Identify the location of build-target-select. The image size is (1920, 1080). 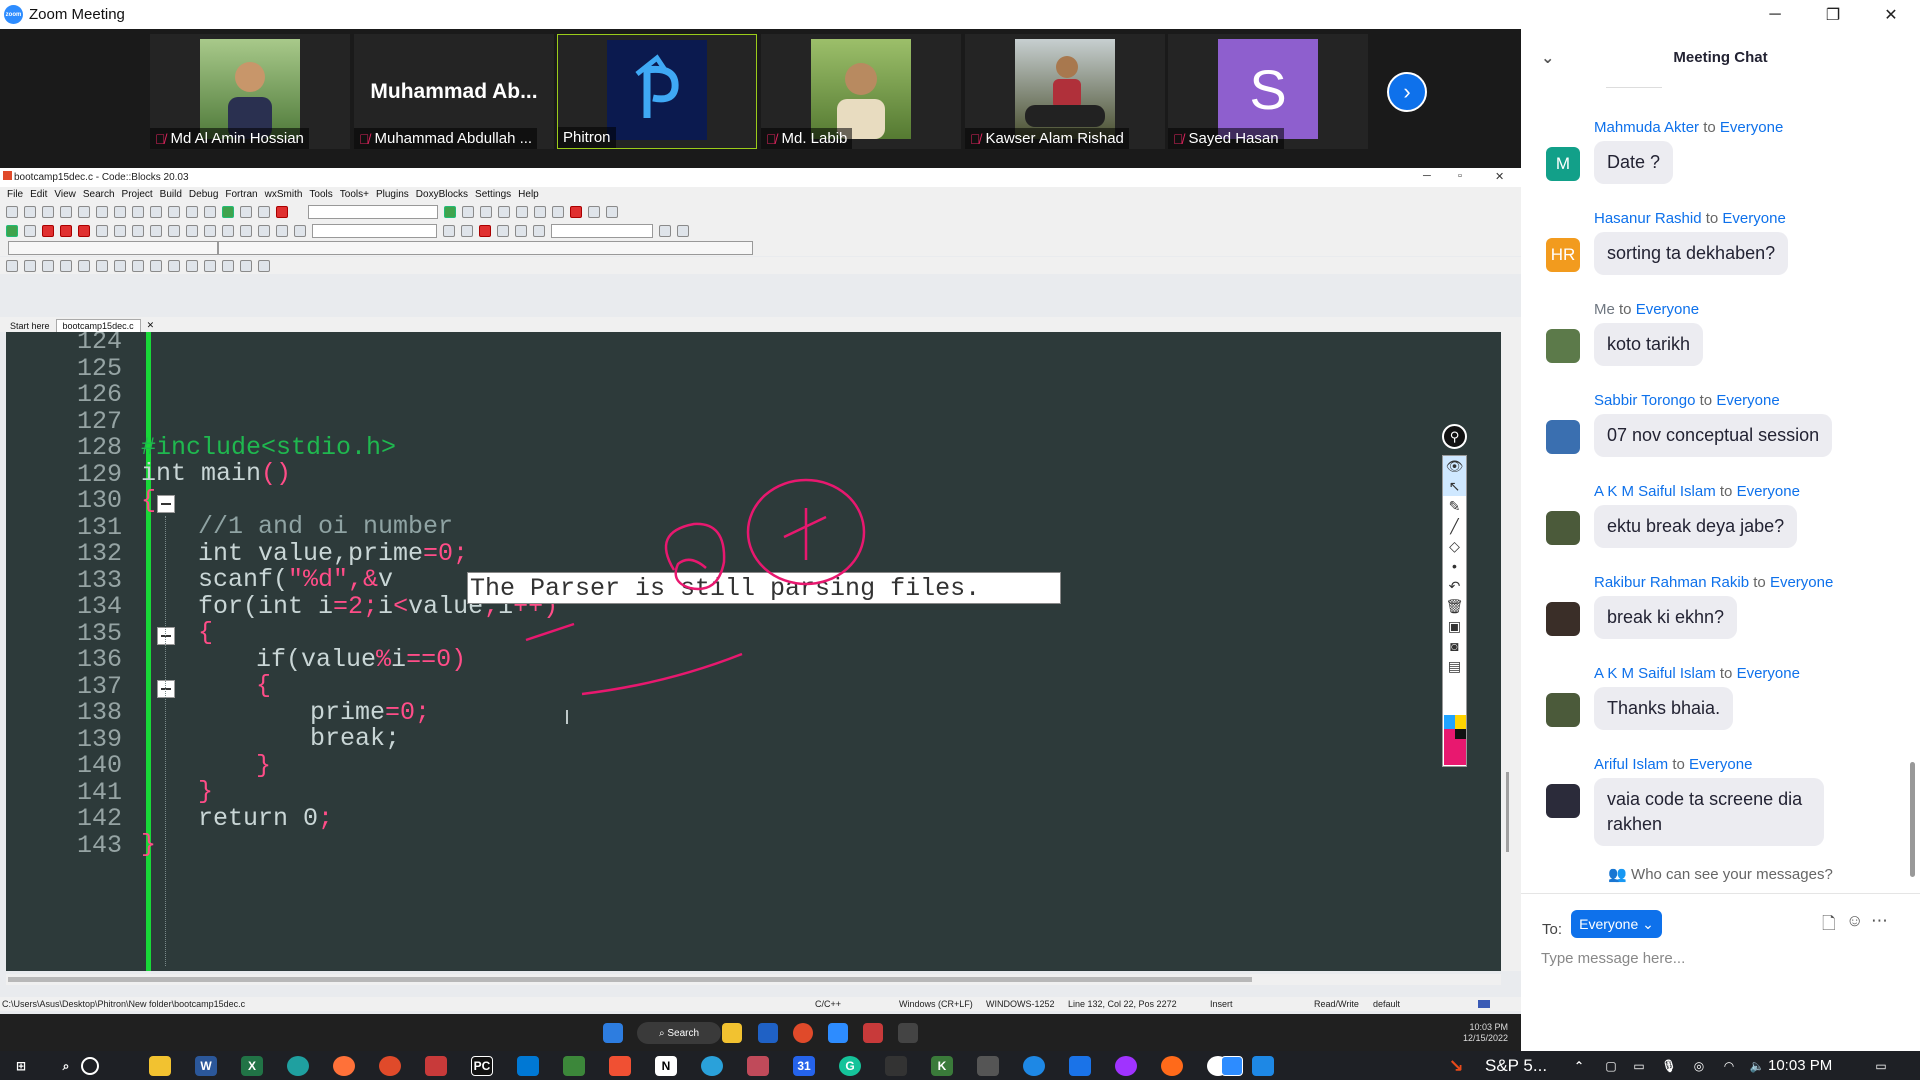
(373, 211).